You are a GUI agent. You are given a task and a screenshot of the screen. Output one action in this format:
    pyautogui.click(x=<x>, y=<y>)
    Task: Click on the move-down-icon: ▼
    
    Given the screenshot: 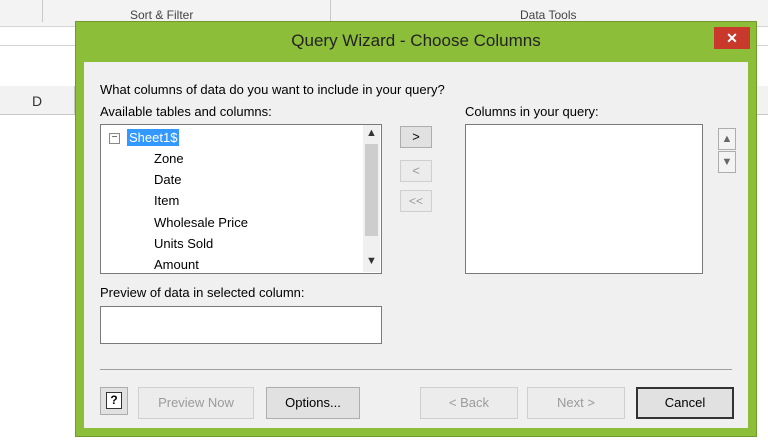 What is the action you would take?
    pyautogui.click(x=727, y=162)
    